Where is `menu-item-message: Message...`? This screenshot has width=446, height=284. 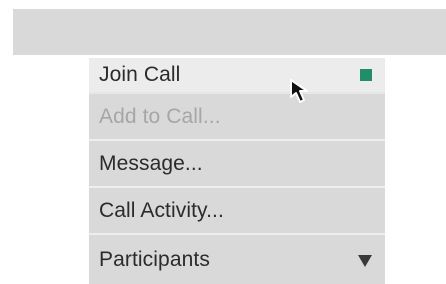
menu-item-message: Message... is located at coordinates (237, 164).